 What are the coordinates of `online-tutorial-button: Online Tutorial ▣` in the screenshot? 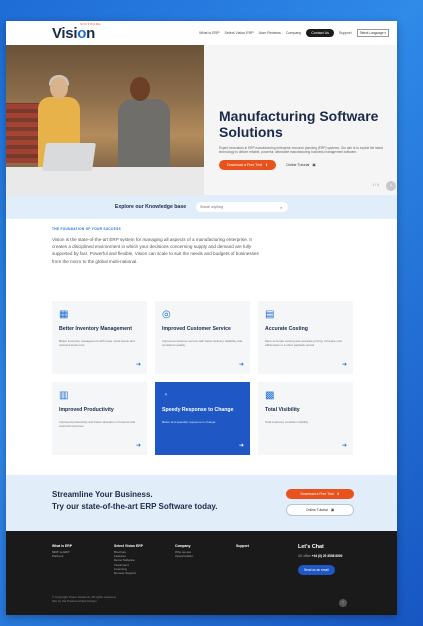 It's located at (301, 165).